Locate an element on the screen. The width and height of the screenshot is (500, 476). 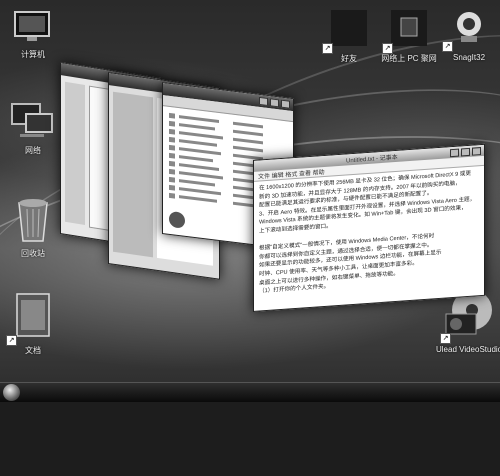
minimize-button is located at coordinates (454, 153).